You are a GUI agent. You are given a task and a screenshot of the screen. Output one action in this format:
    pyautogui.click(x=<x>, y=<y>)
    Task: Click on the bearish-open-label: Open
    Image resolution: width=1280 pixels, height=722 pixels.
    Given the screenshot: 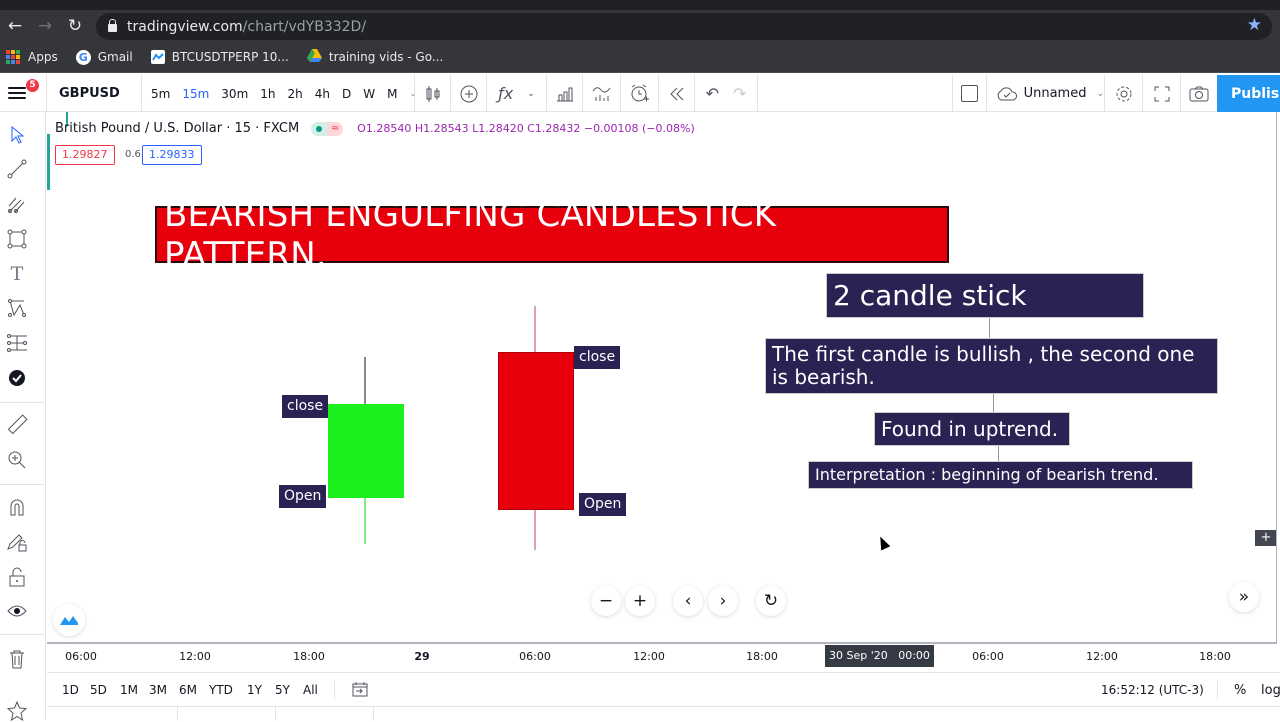 What is the action you would take?
    pyautogui.click(x=603, y=504)
    